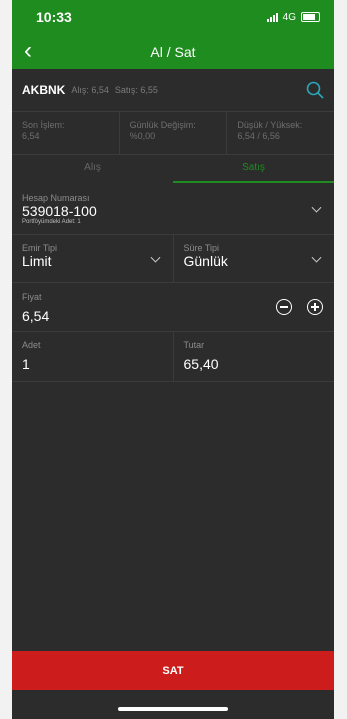 This screenshot has height=719, width=347. What do you see at coordinates (289, 17) in the screenshot?
I see `network-label: 4G` at bounding box center [289, 17].